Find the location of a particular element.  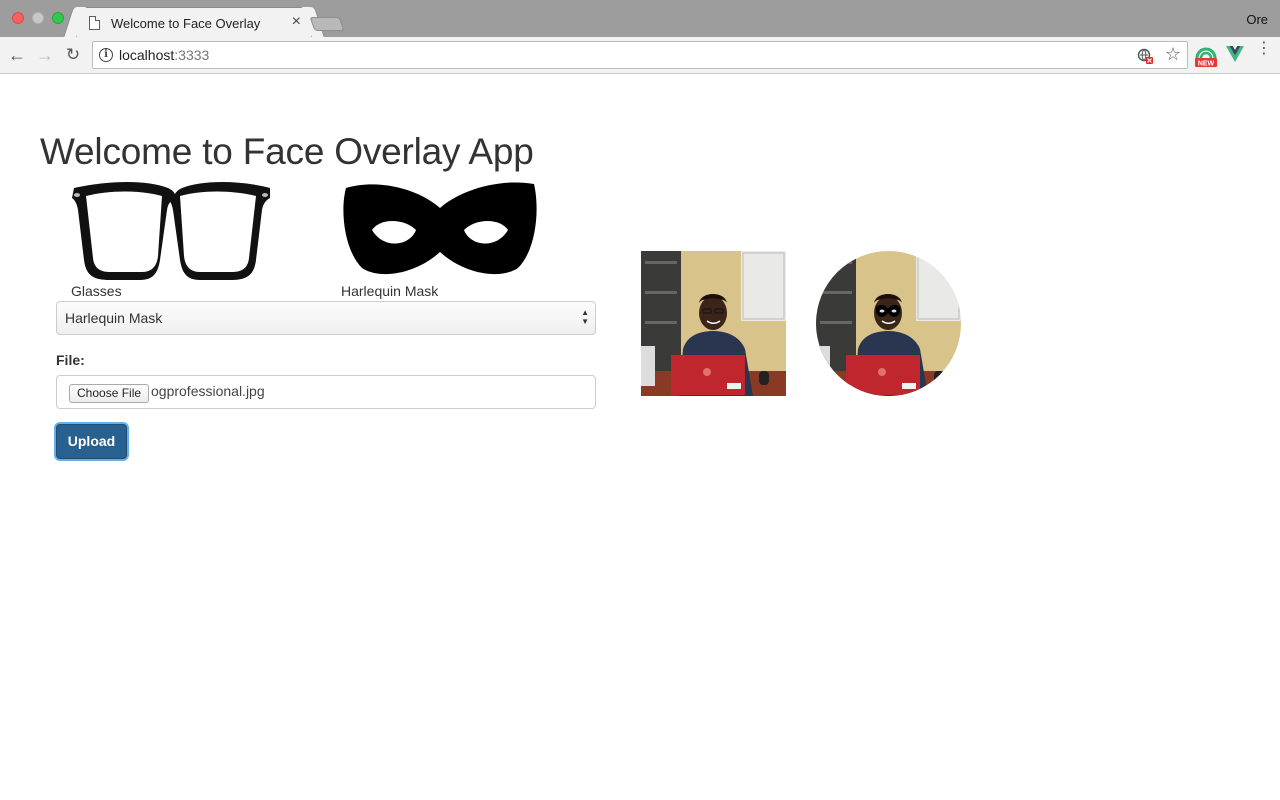

browser-menu-icon: ⋮ is located at coordinates (1264, 49).